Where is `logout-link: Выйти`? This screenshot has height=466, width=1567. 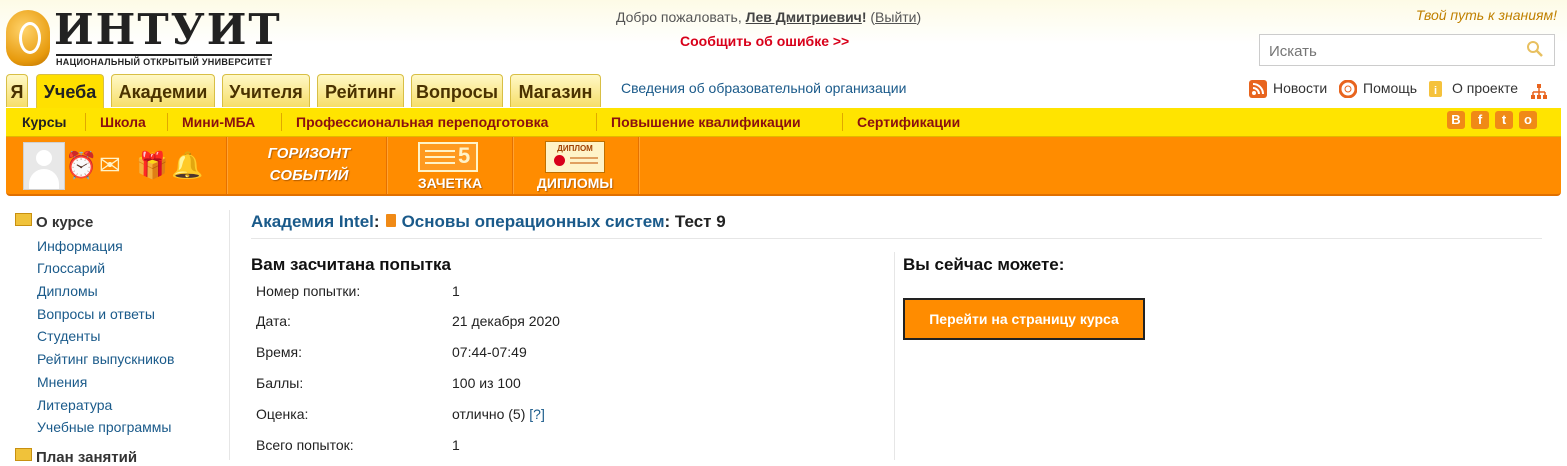 logout-link: Выйти is located at coordinates (895, 17).